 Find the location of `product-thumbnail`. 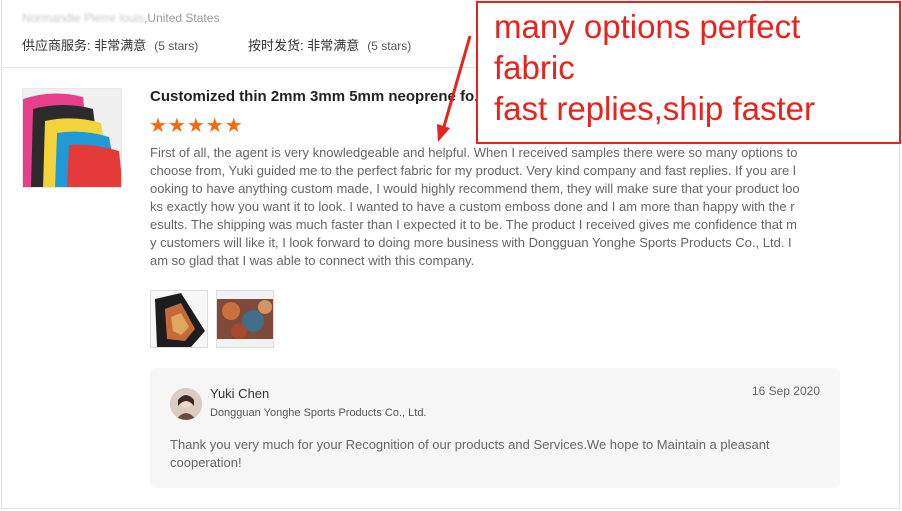

product-thumbnail is located at coordinates (72, 138).